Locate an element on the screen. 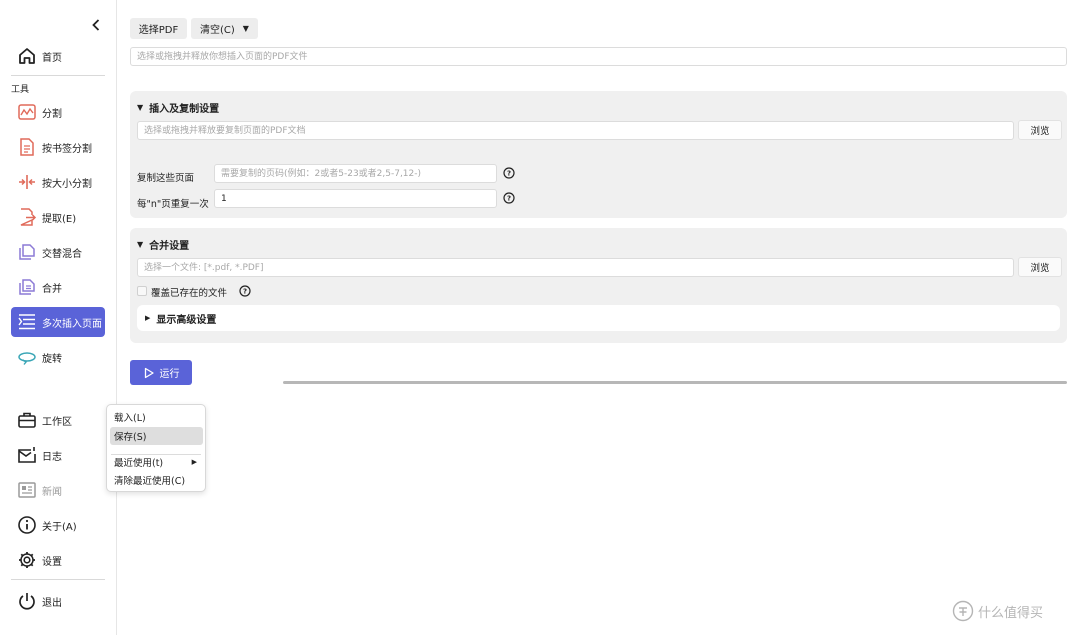 Image resolution: width=1080 pixels, height=635 pixels. sidebar-item-label: 工作区 is located at coordinates (57, 422).